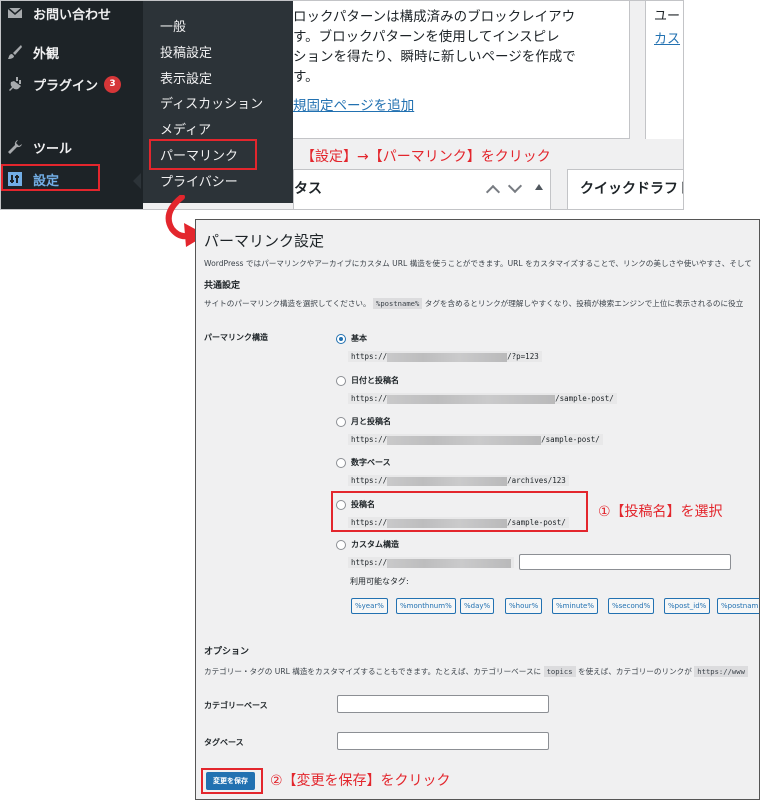 This screenshot has height=800, width=760. I want to click on tag-button-hour: %hour%, so click(524, 606).